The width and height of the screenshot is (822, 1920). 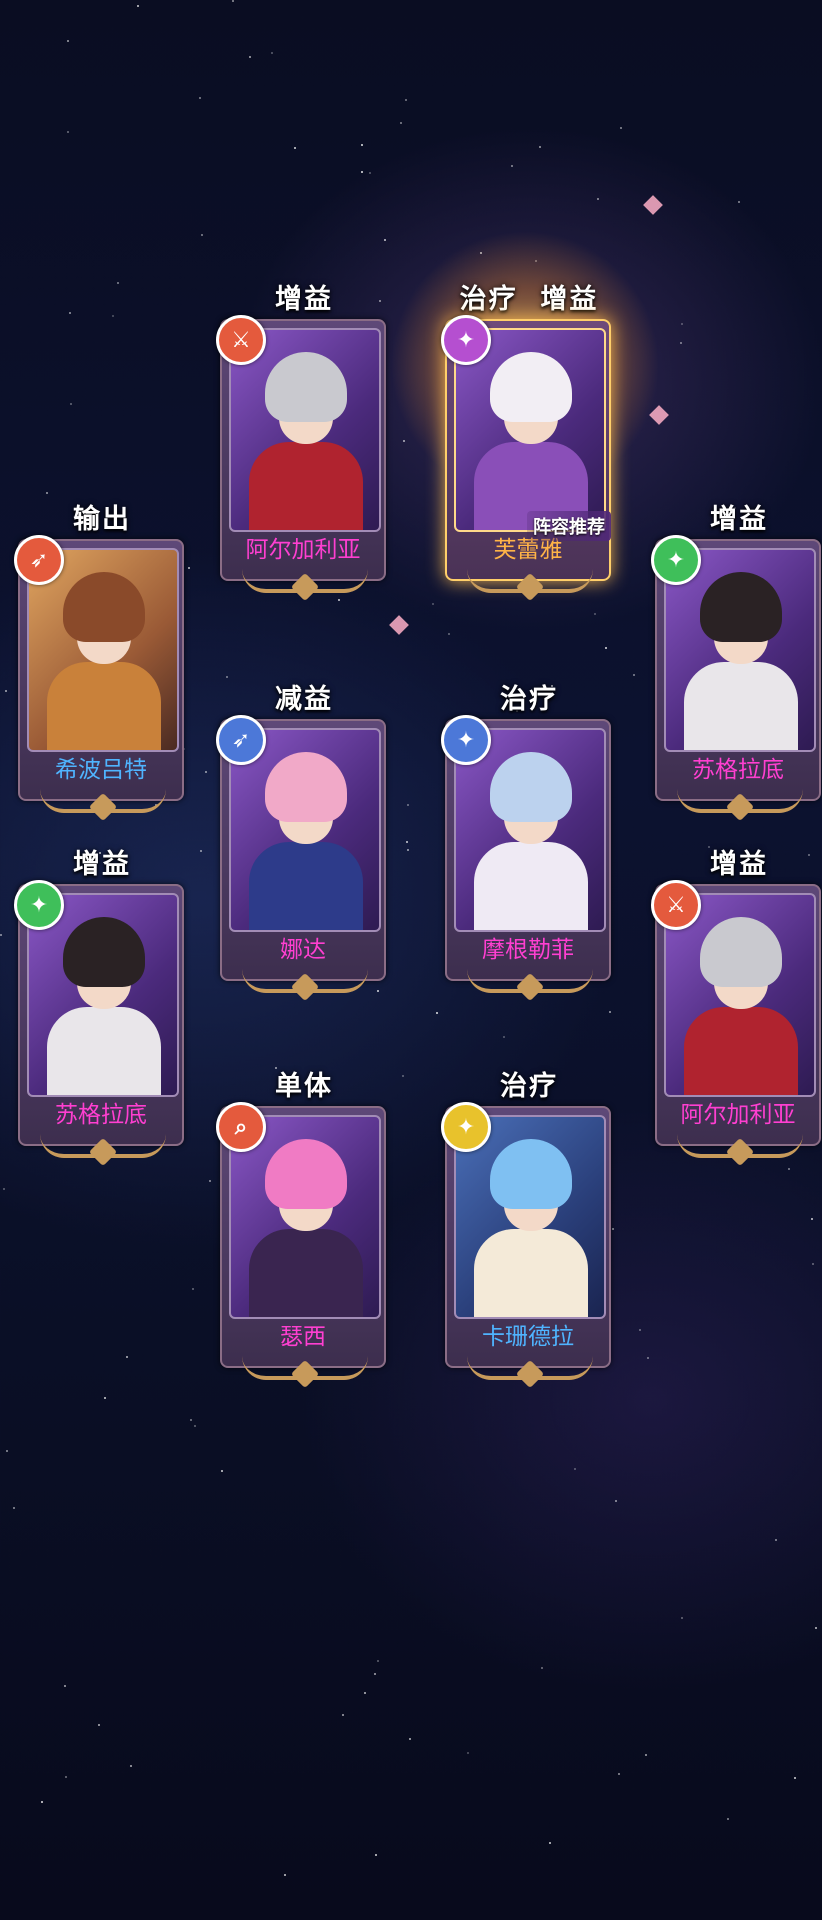 What do you see at coordinates (526, 454) in the screenshot?
I see `card-frame: ✦ 阵容推荐 芙蕾雅` at bounding box center [526, 454].